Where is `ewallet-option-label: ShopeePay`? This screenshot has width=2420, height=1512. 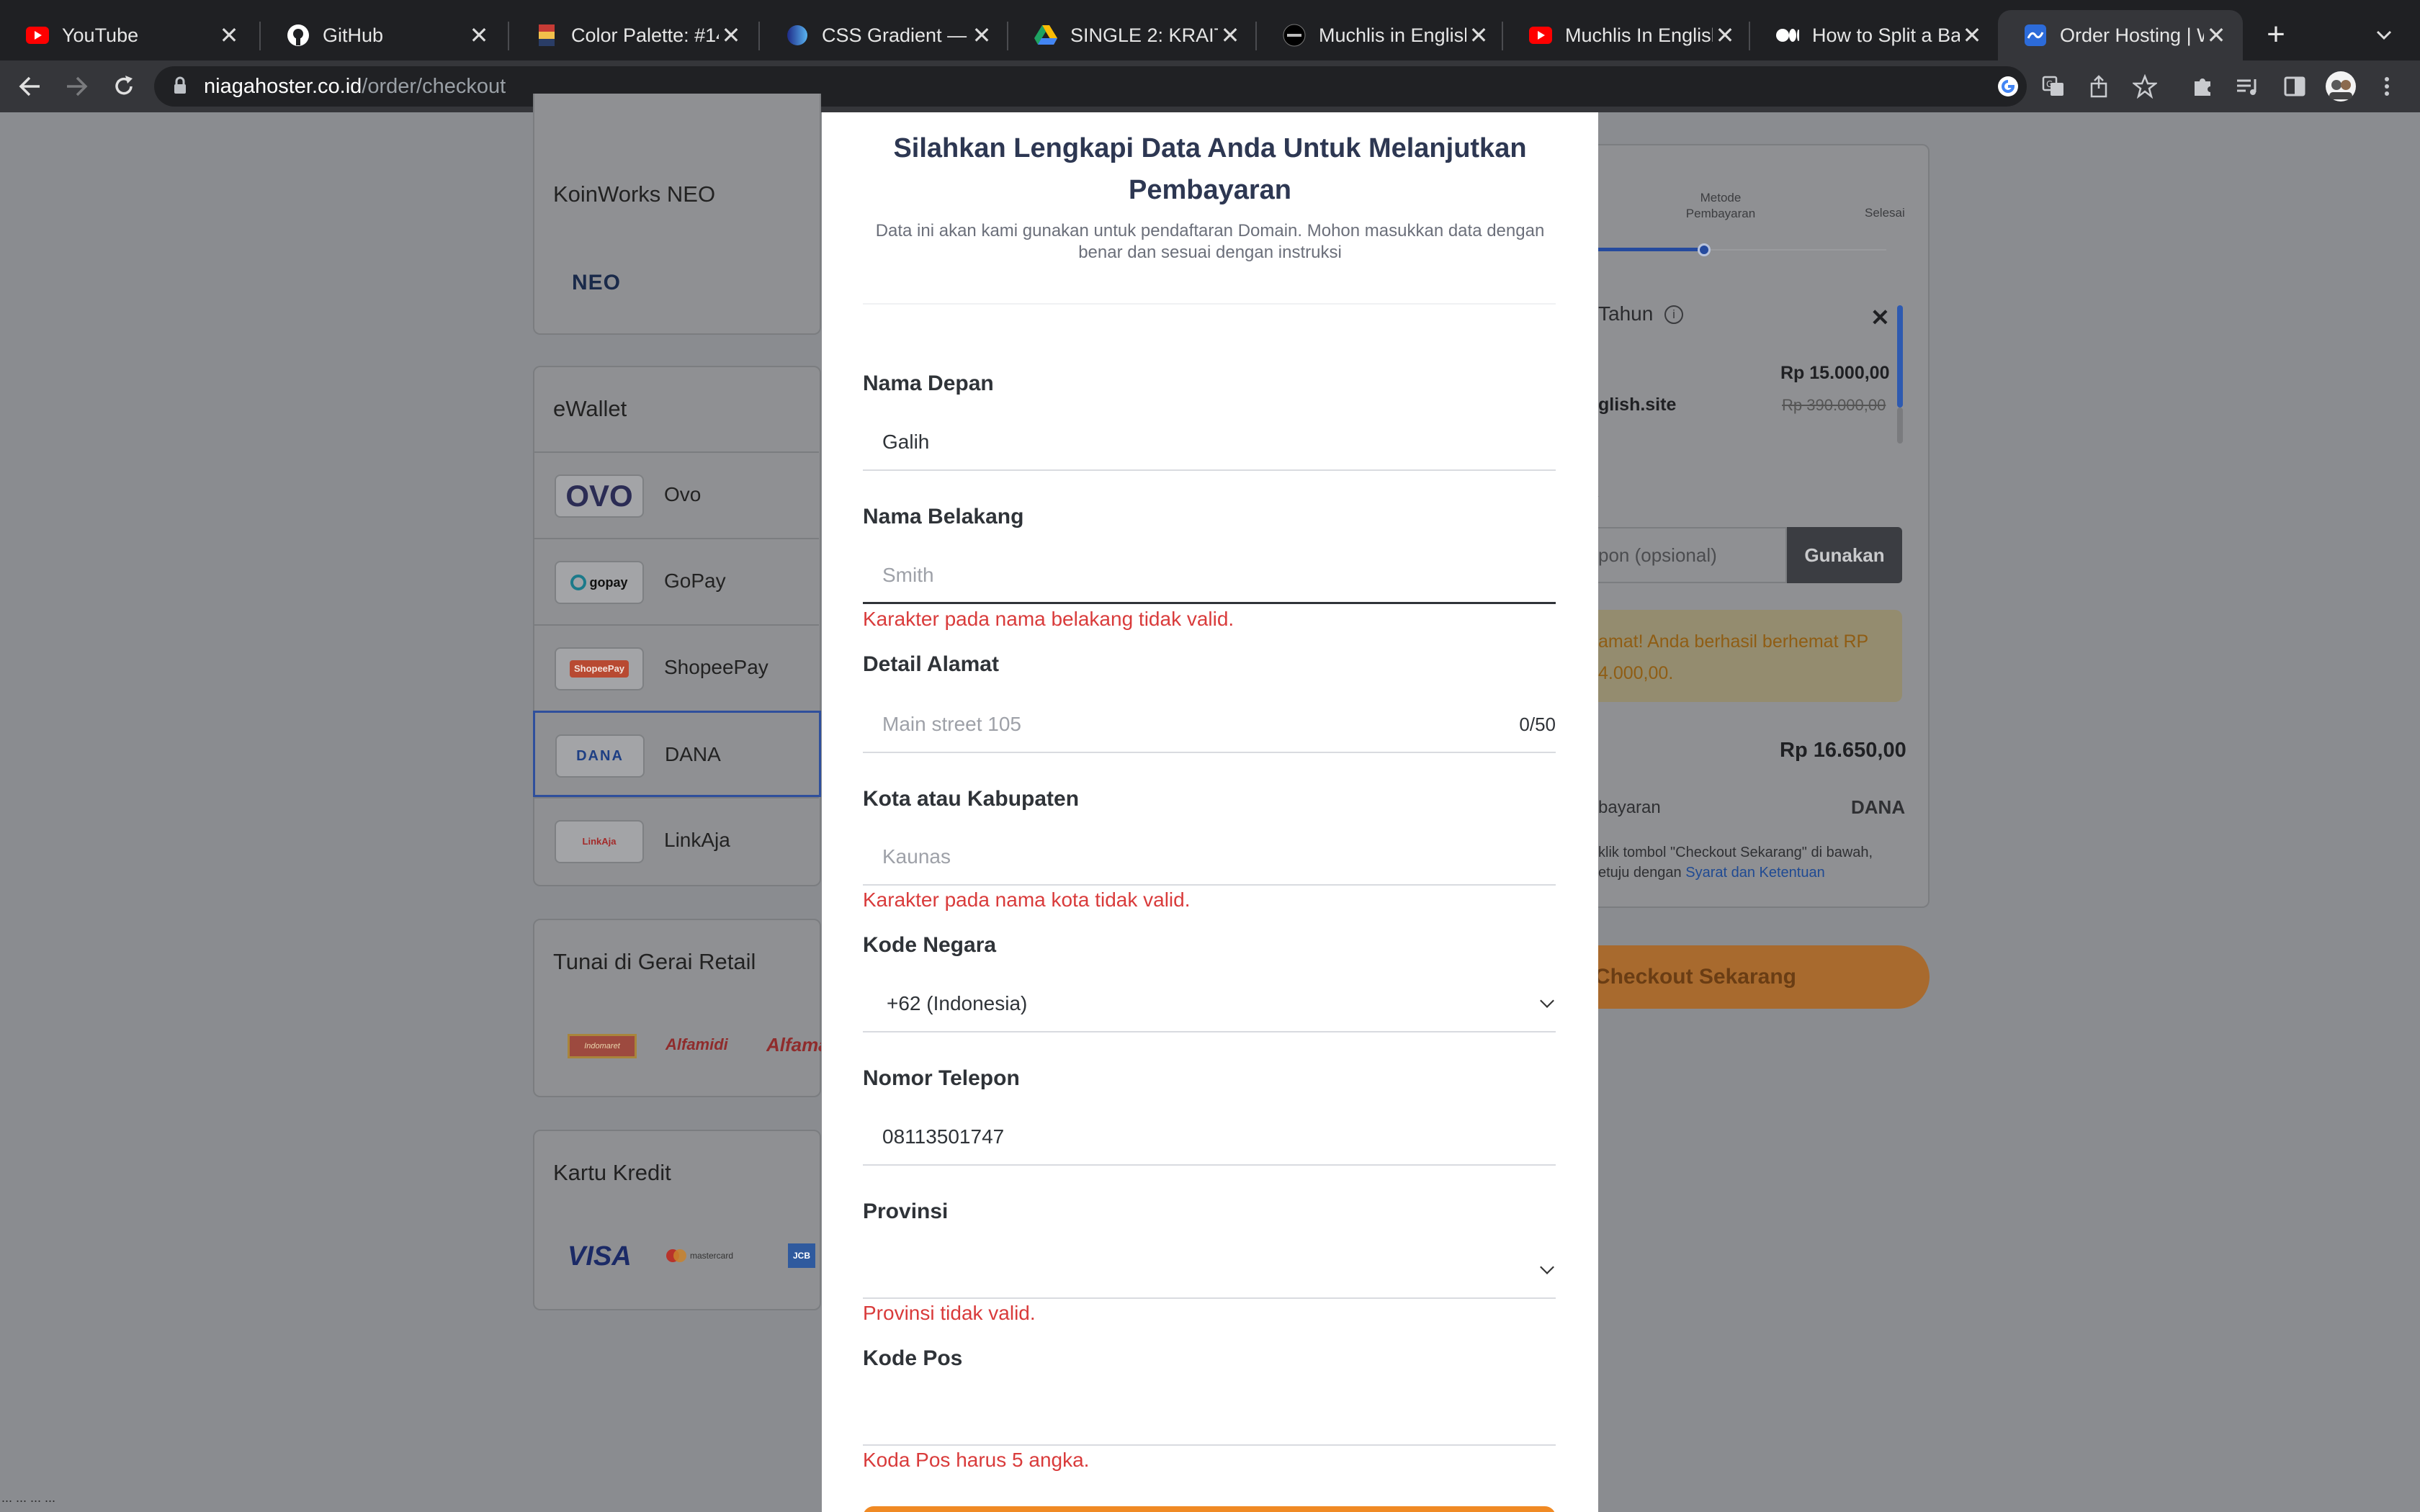
ewallet-option-label: ShopeePay is located at coordinates (716, 667).